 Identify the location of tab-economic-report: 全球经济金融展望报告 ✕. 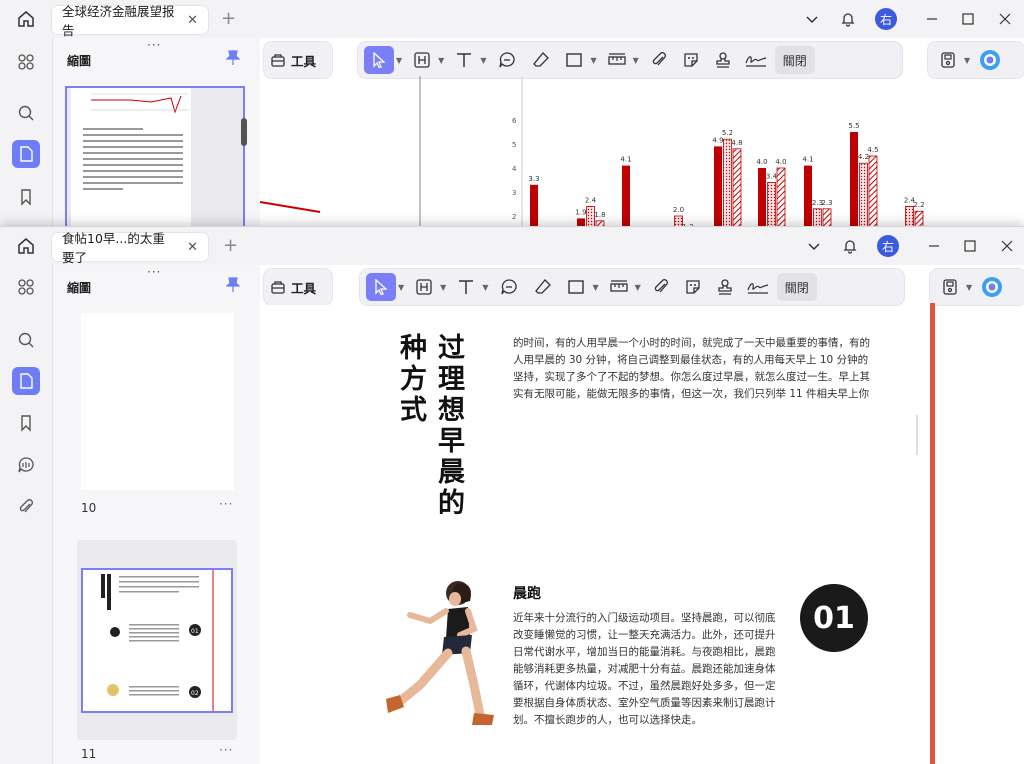
(130, 21).